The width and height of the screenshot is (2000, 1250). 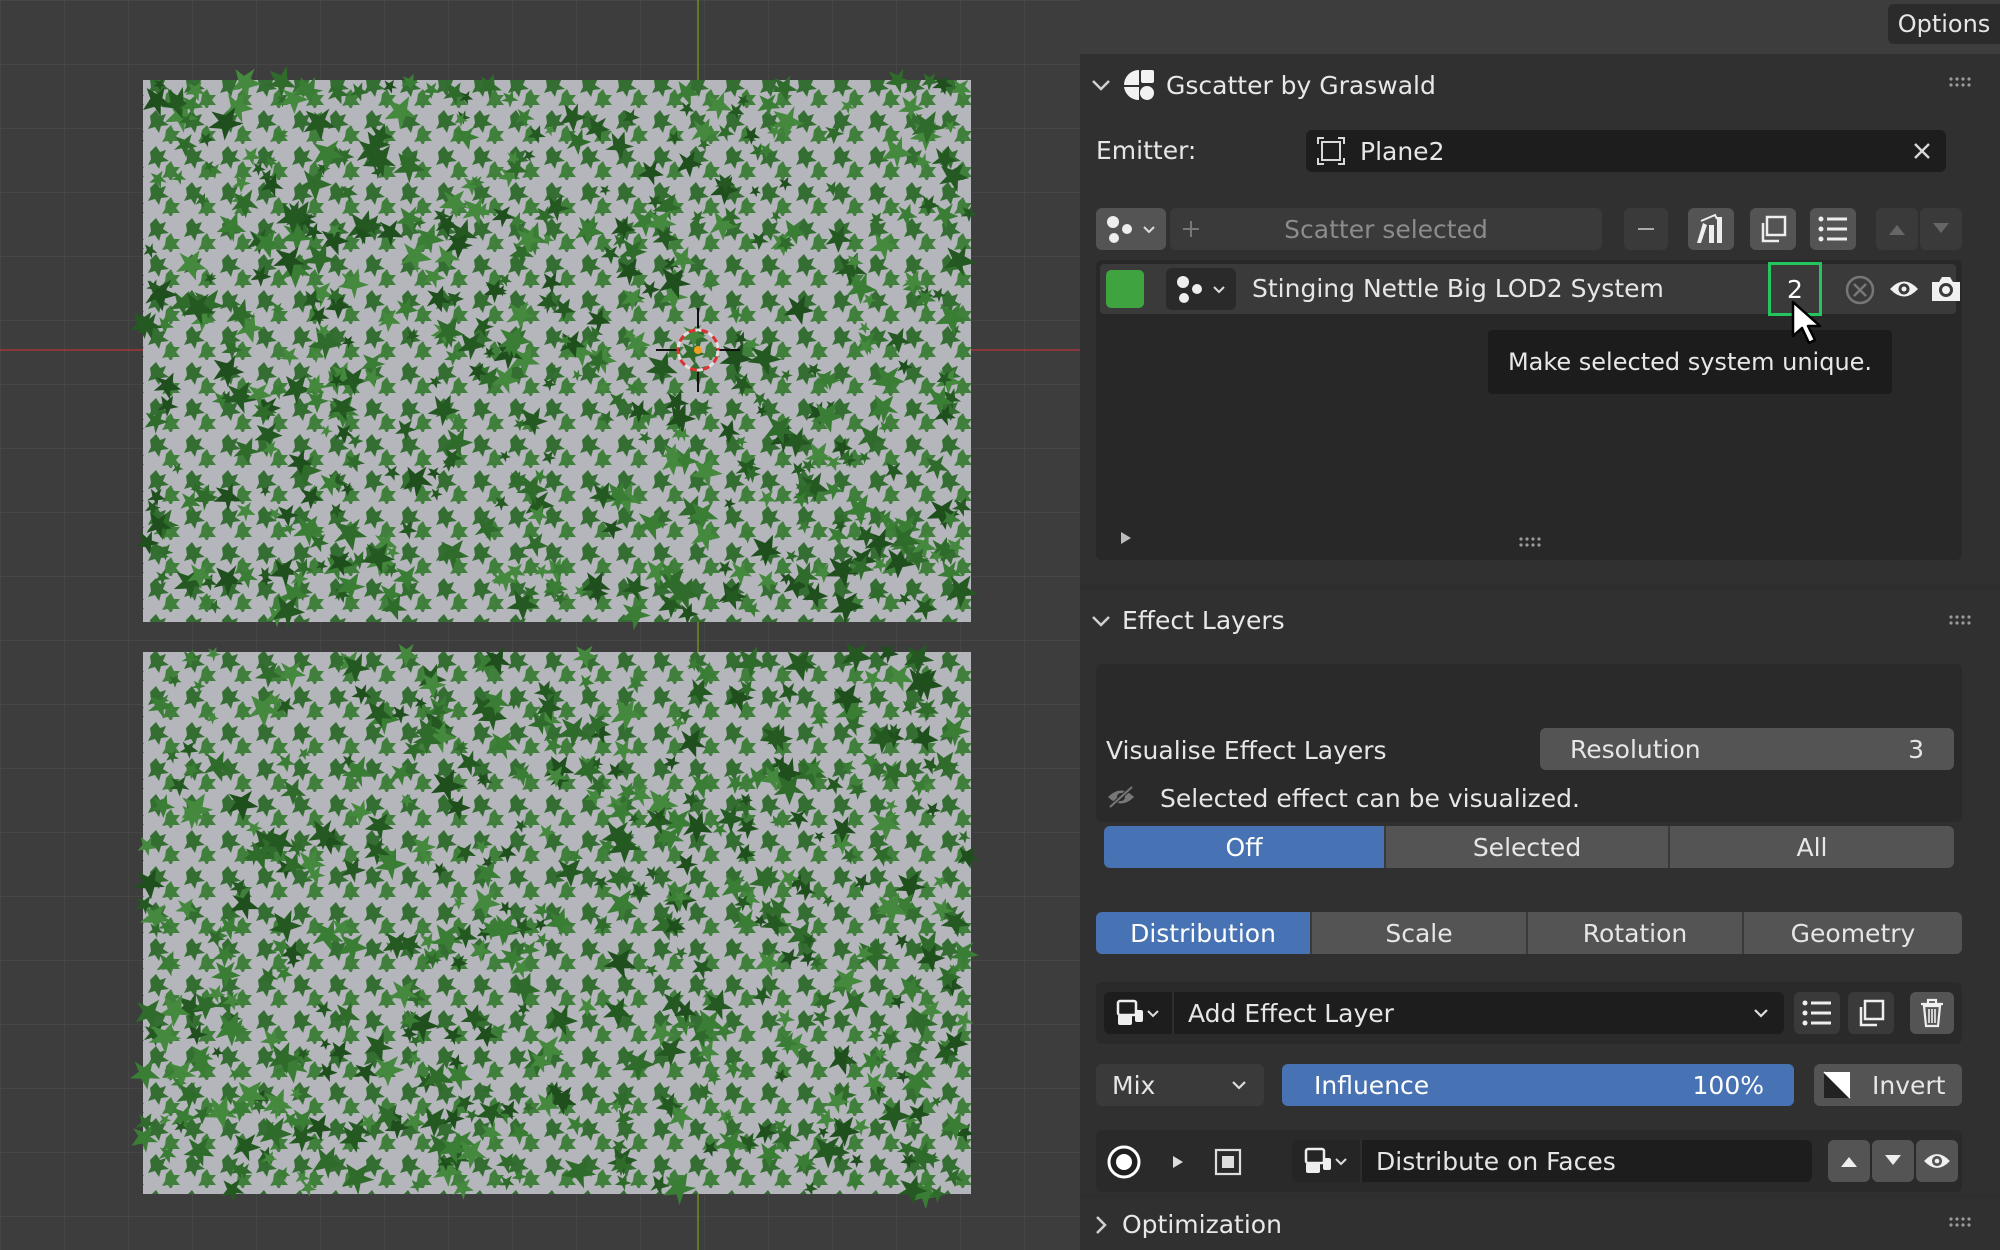 What do you see at coordinates (1635, 749) in the screenshot?
I see `resolution-label: Resolution` at bounding box center [1635, 749].